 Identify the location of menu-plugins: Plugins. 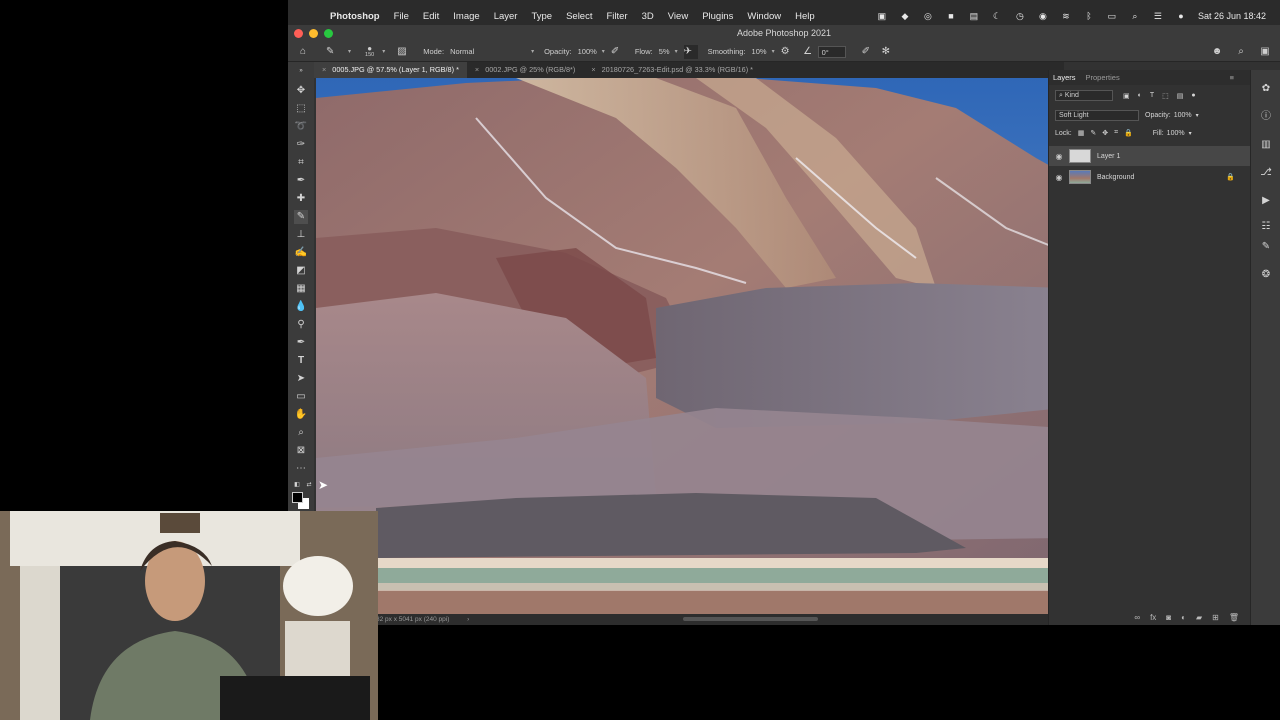
(717, 16).